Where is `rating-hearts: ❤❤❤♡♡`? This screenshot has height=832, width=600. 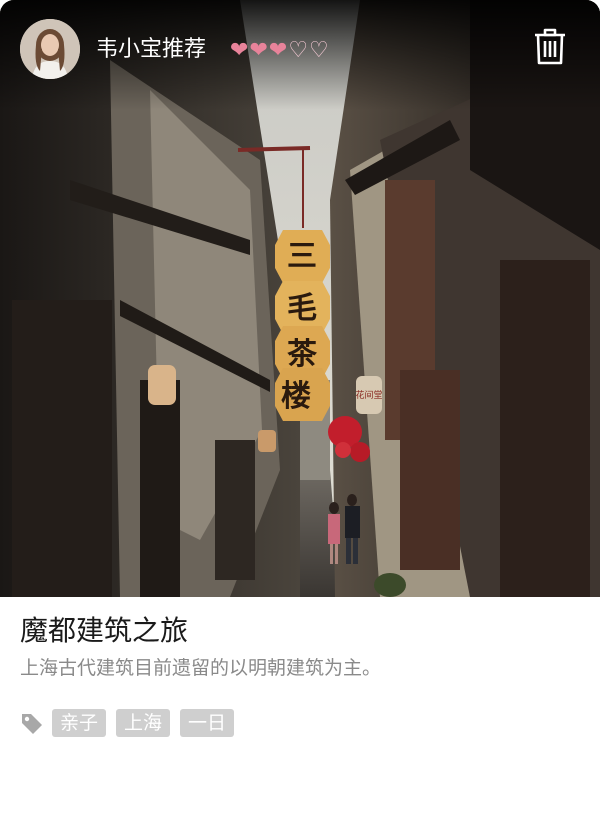 rating-hearts: ❤❤❤♡♡ is located at coordinates (280, 51).